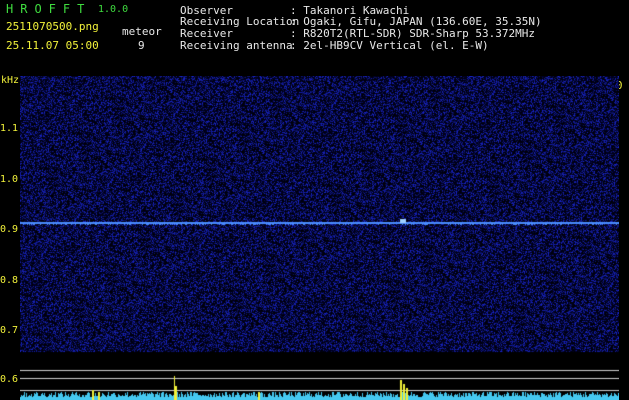 The width and height of the screenshot is (629, 400). Describe the element at coordinates (52, 26) in the screenshot. I see `file-name: 2511070500.png` at that location.